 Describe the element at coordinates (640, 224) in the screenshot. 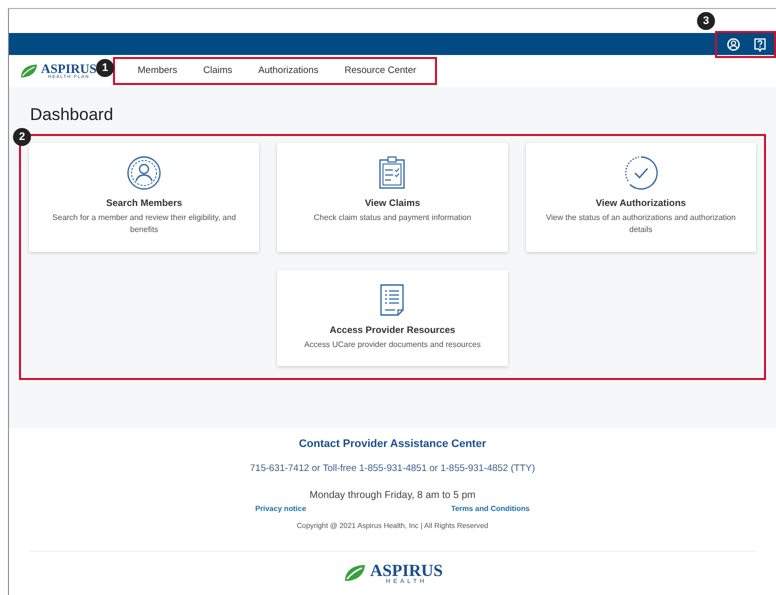

I see `card-description: View the status of an authorizations and authorization details` at that location.